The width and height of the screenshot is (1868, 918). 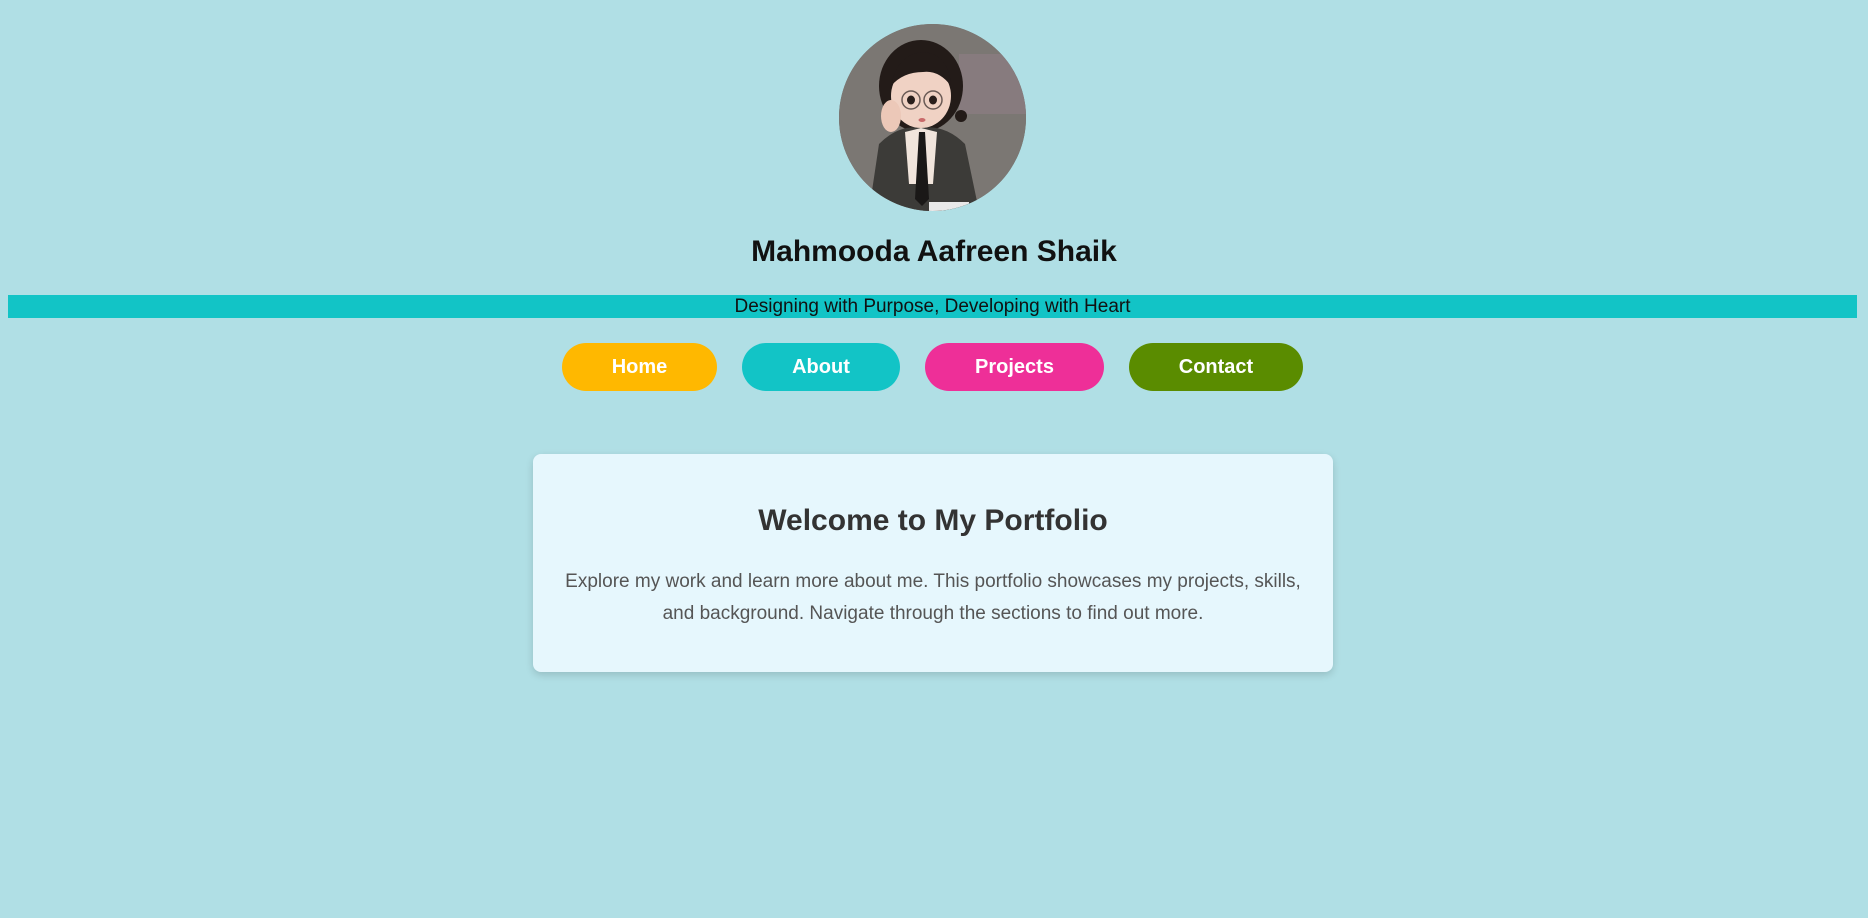 What do you see at coordinates (933, 520) in the screenshot?
I see `welcome-title: Welcome to My Portfolio` at bounding box center [933, 520].